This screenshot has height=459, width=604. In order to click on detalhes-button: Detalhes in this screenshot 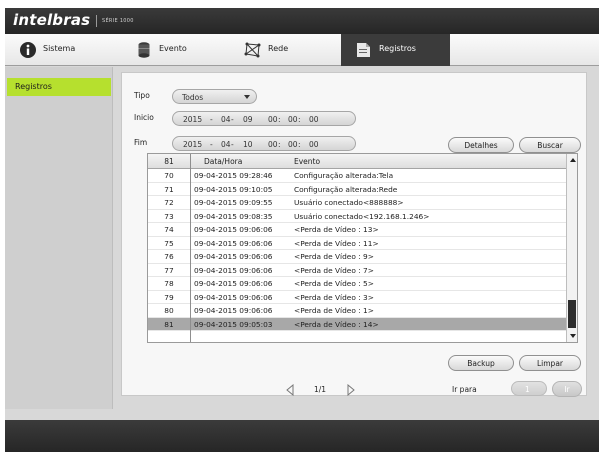, I will do `click(481, 145)`.